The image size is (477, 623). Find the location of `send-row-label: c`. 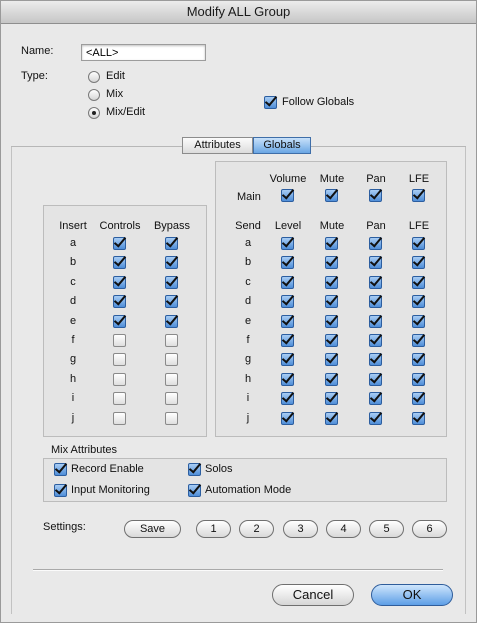

send-row-label: c is located at coordinates (248, 282).